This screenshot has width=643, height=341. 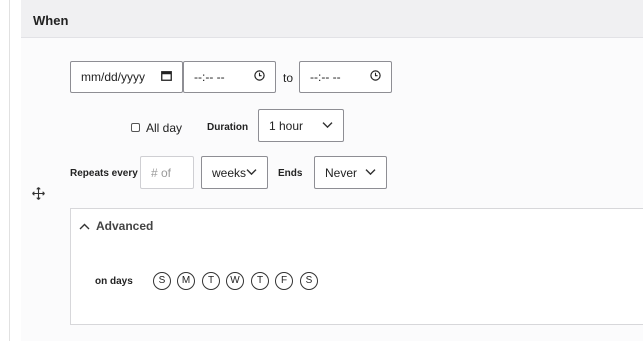 I want to click on start-date-input: mm/dd/yyyy, so click(x=126, y=77).